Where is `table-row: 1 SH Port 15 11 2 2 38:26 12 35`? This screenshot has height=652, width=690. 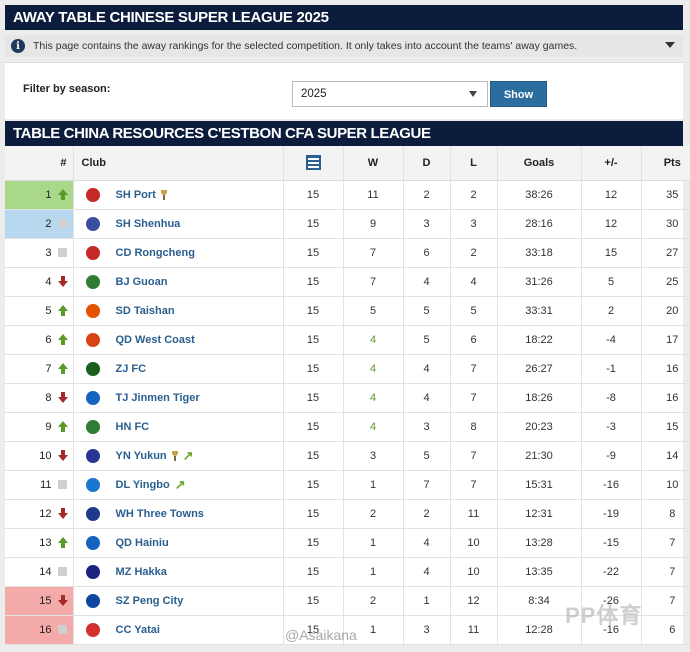 table-row: 1 SH Port 15 11 2 2 38:26 12 35 is located at coordinates (347, 195).